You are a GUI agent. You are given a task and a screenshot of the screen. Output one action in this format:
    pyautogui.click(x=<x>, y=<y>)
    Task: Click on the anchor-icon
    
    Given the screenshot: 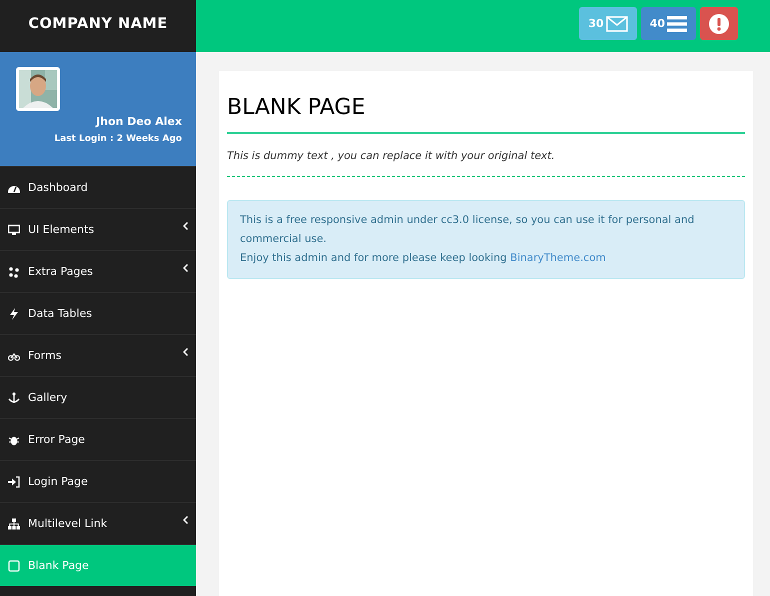 What is the action you would take?
    pyautogui.click(x=14, y=398)
    